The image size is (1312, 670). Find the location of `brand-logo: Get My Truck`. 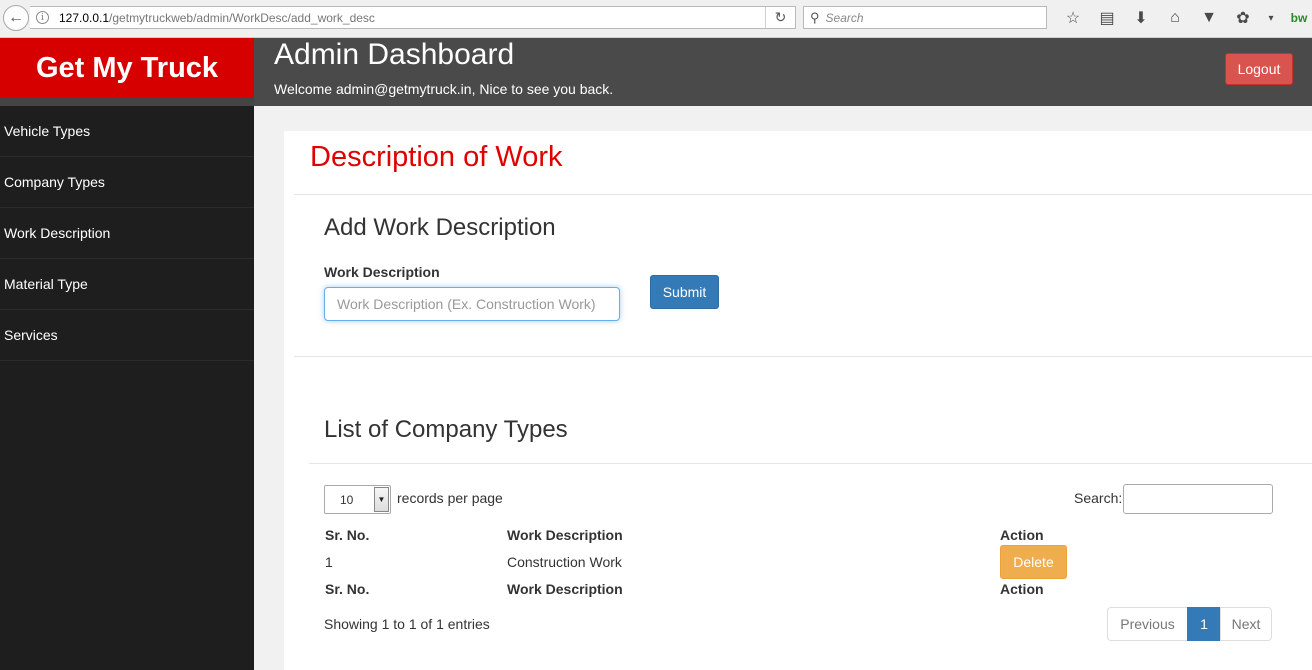

brand-logo: Get My Truck is located at coordinates (127, 68).